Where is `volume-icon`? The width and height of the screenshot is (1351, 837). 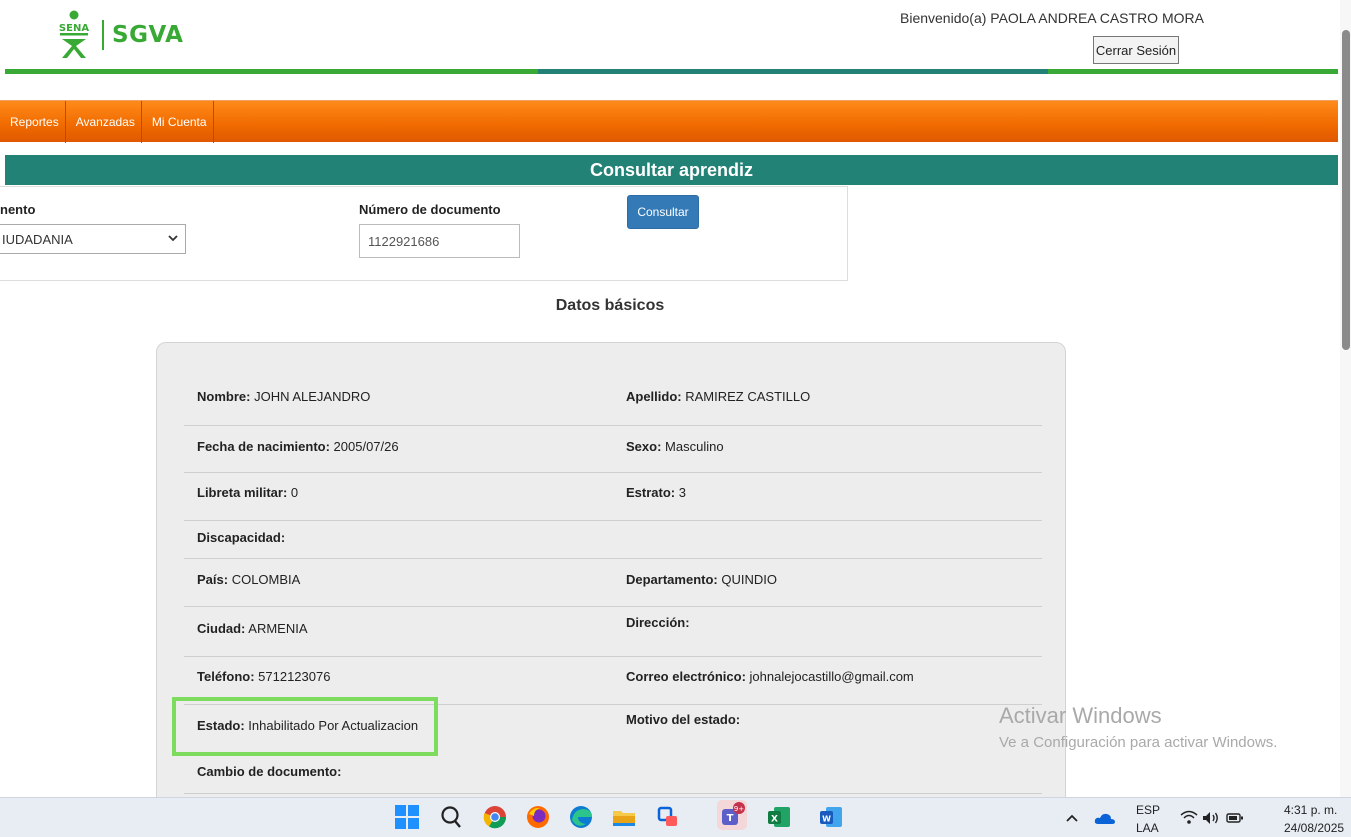 volume-icon is located at coordinates (1211, 818).